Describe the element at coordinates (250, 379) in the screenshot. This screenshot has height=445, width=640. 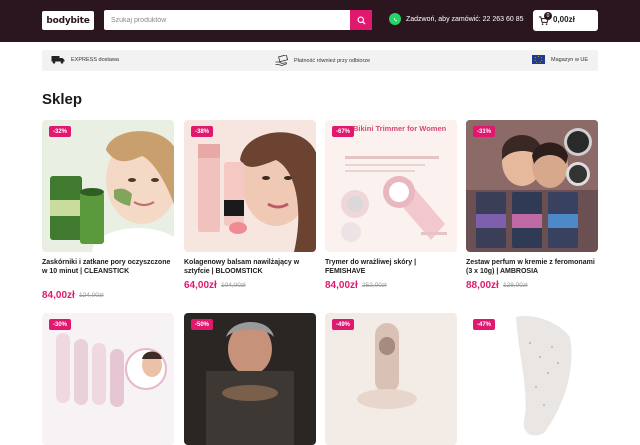
I see `product-image: -50%` at that location.